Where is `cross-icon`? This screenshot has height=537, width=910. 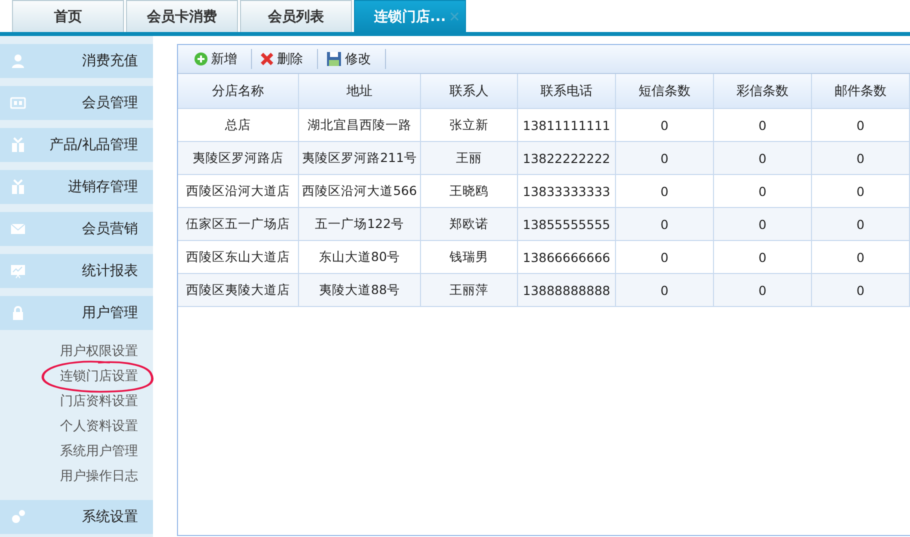
cross-icon is located at coordinates (267, 59).